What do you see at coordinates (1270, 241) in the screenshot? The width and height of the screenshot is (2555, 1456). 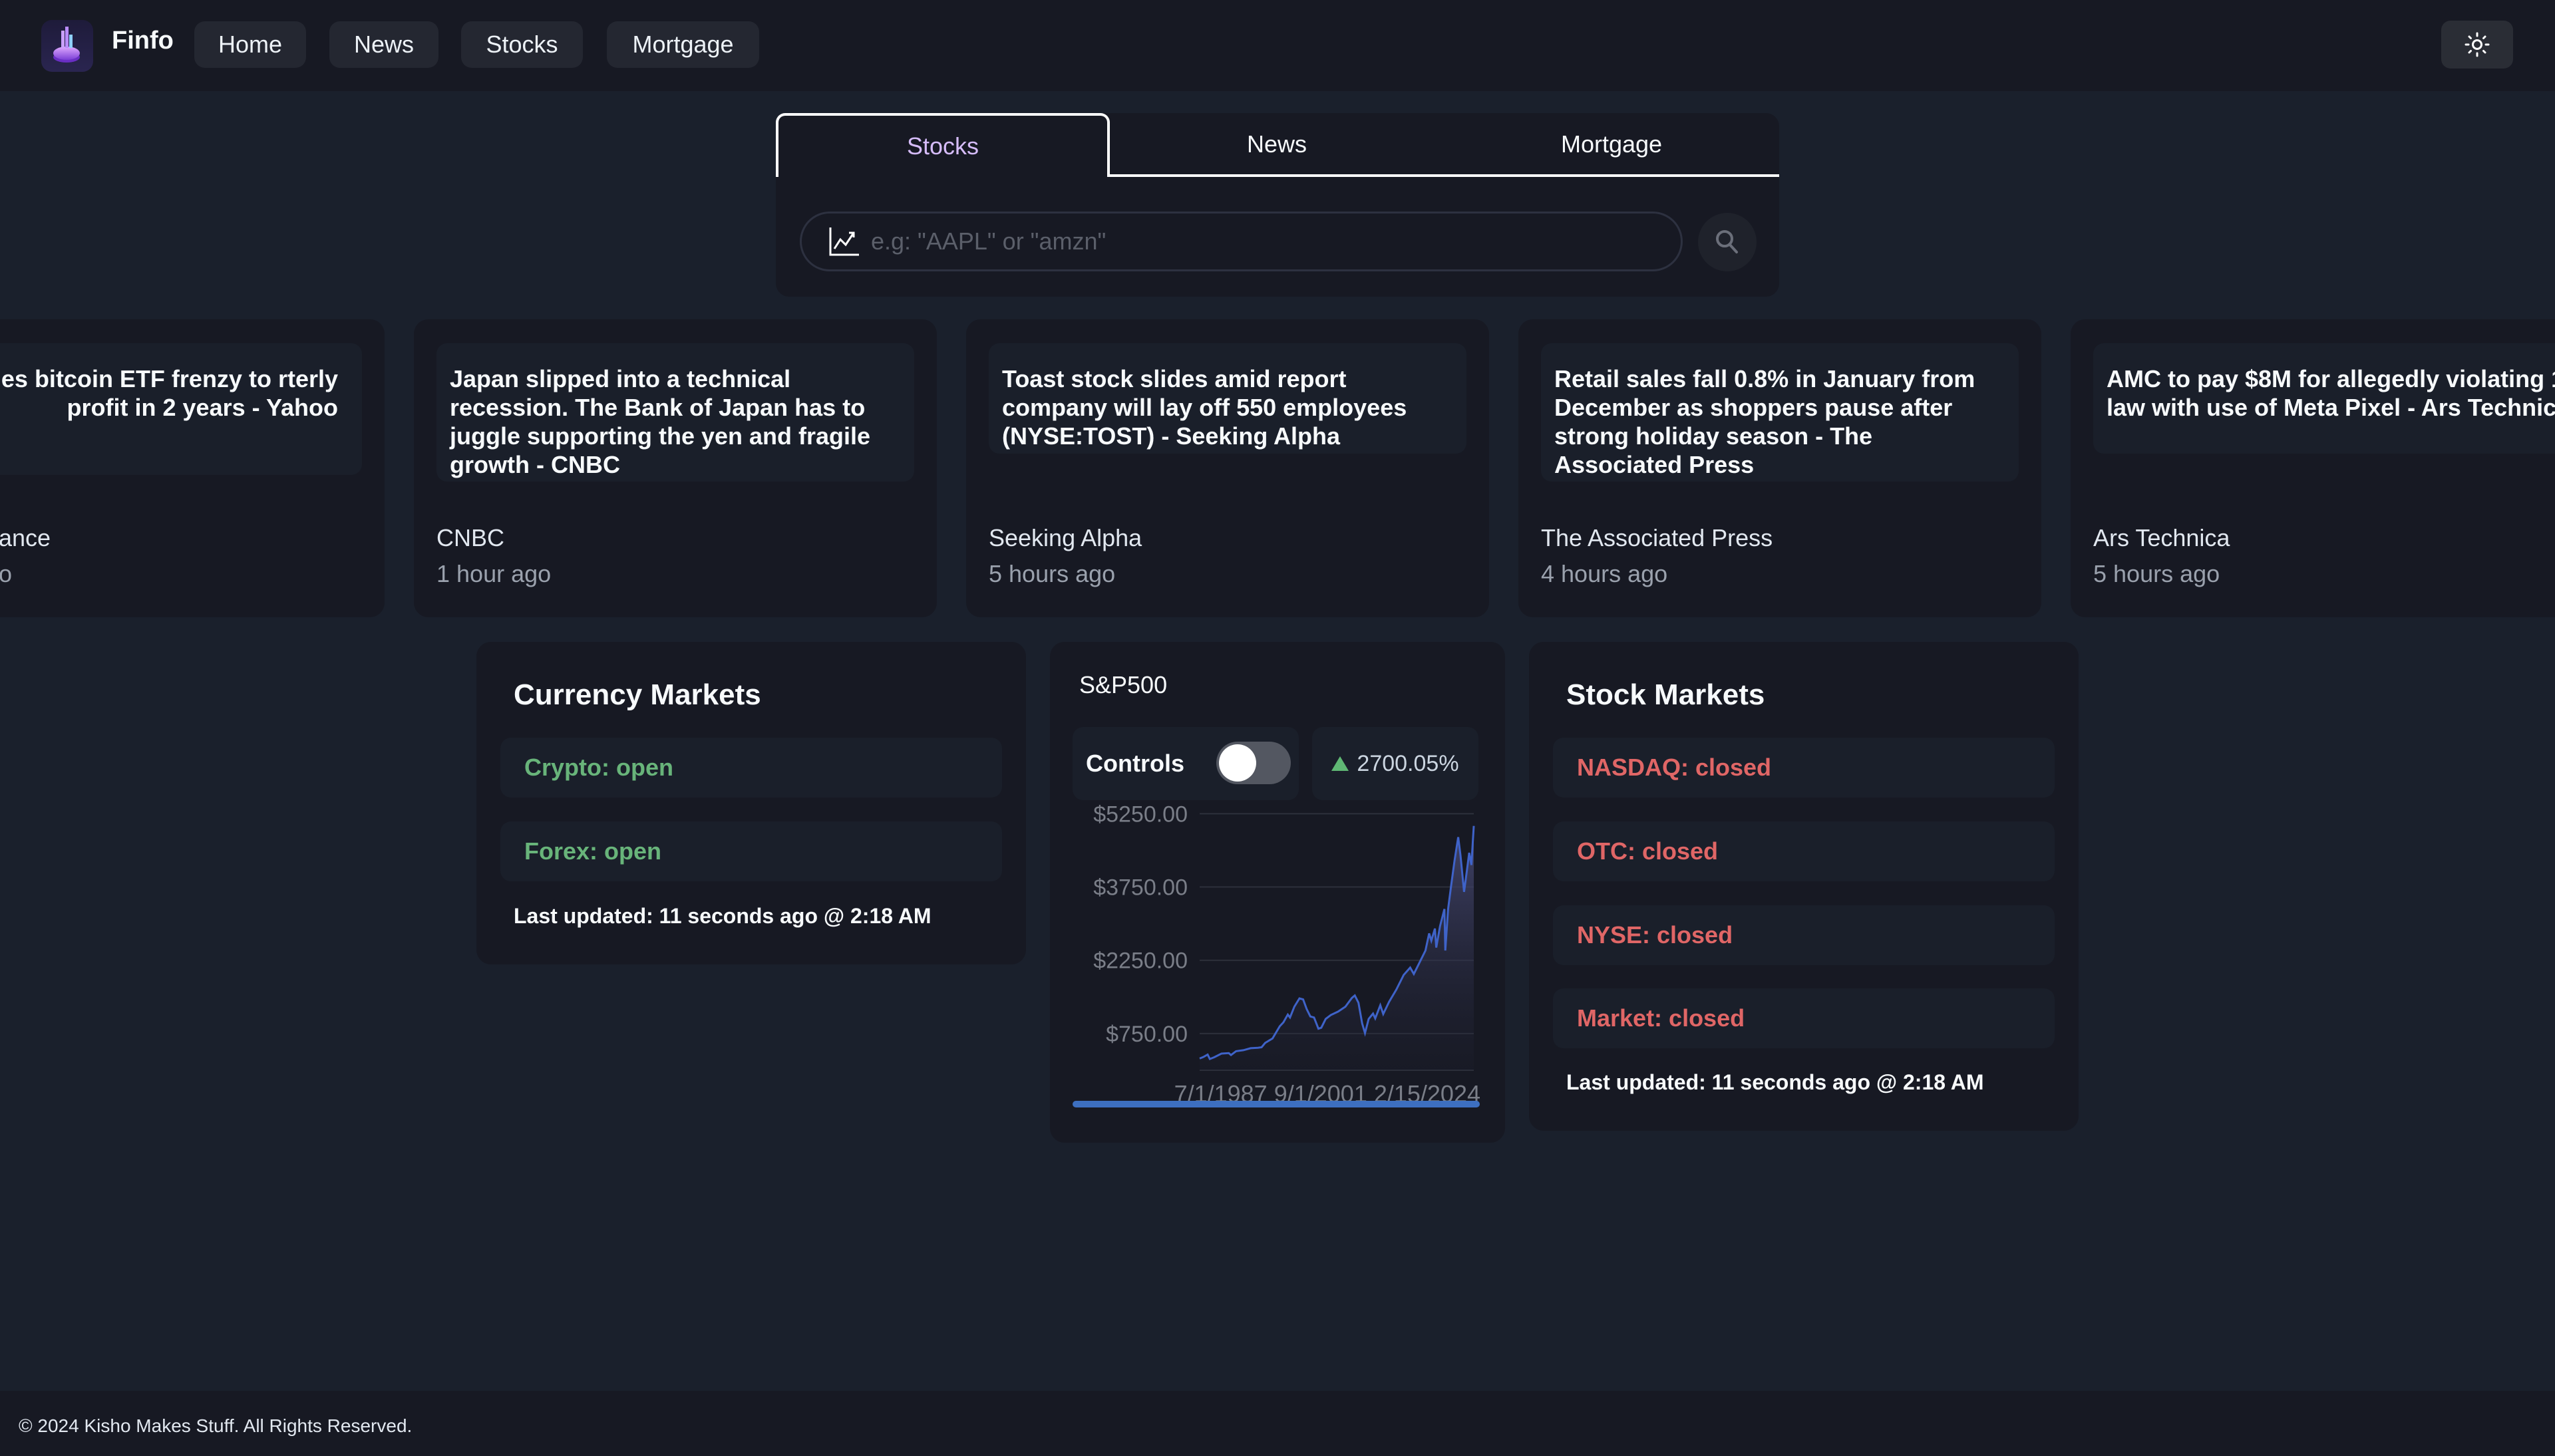 I see `stock-search-input` at bounding box center [1270, 241].